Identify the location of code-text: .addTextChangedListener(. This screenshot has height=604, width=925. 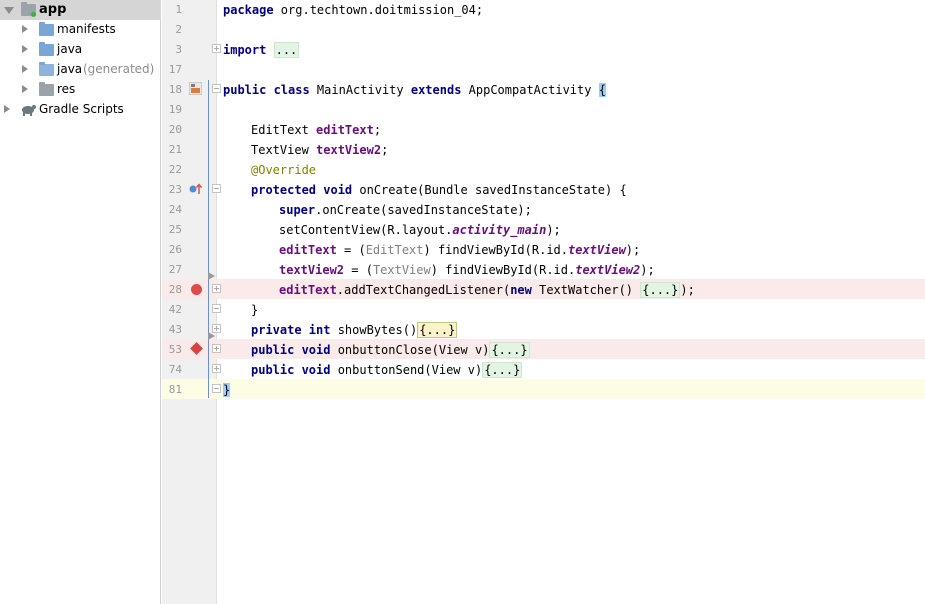
(423, 290).